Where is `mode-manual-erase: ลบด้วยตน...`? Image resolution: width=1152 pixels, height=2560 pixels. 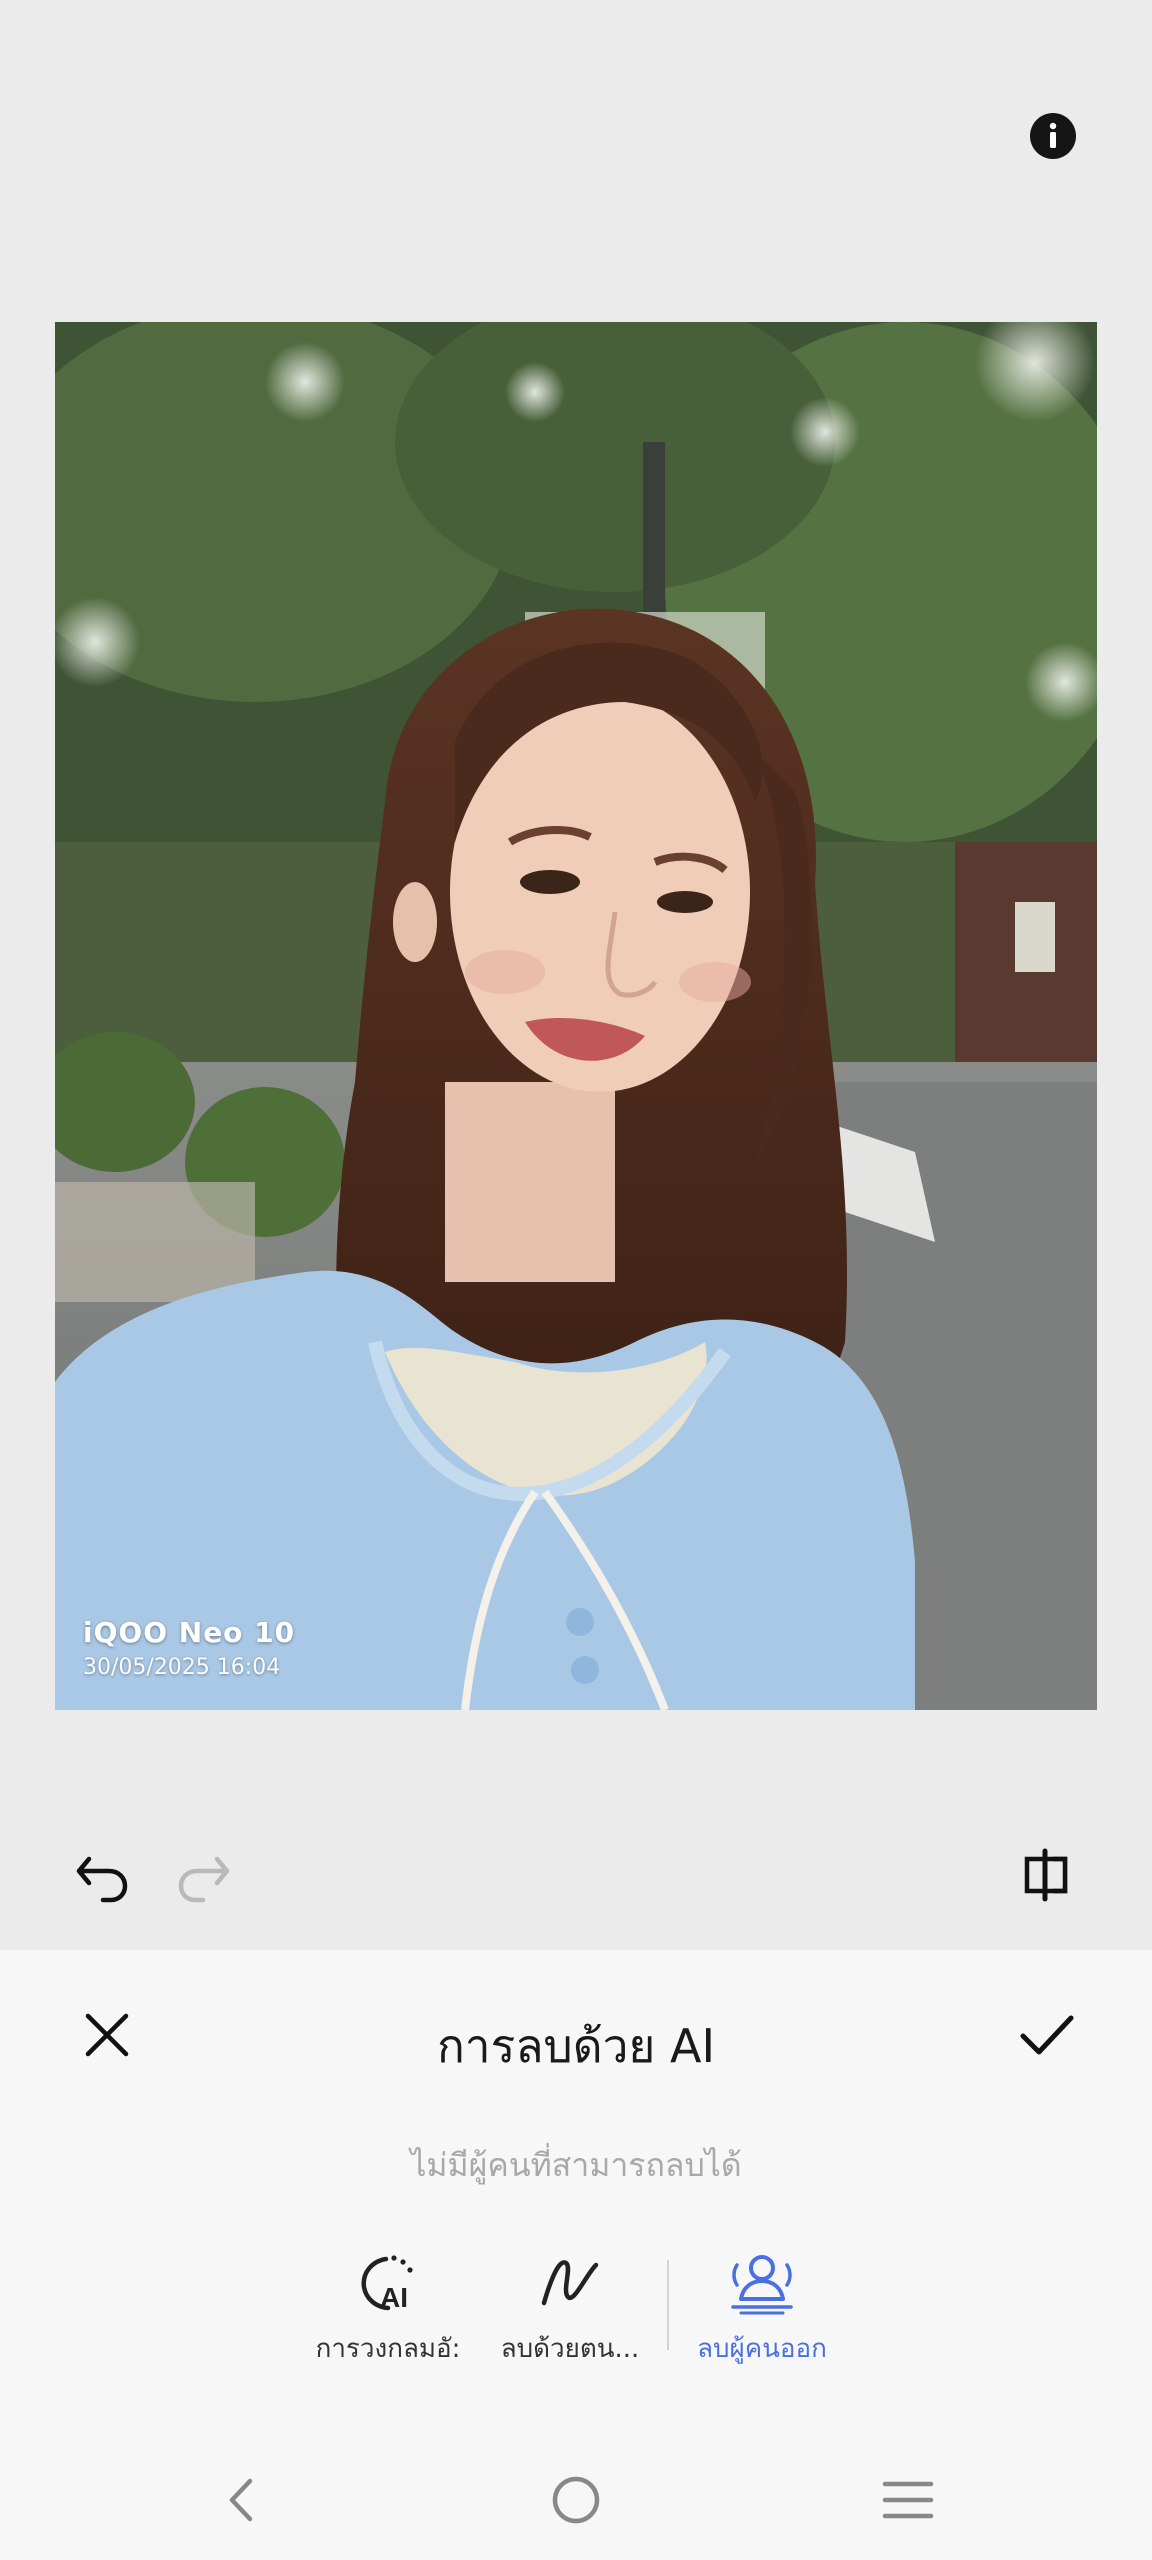
mode-manual-erase: ลบด้วยตน... is located at coordinates (570, 2308).